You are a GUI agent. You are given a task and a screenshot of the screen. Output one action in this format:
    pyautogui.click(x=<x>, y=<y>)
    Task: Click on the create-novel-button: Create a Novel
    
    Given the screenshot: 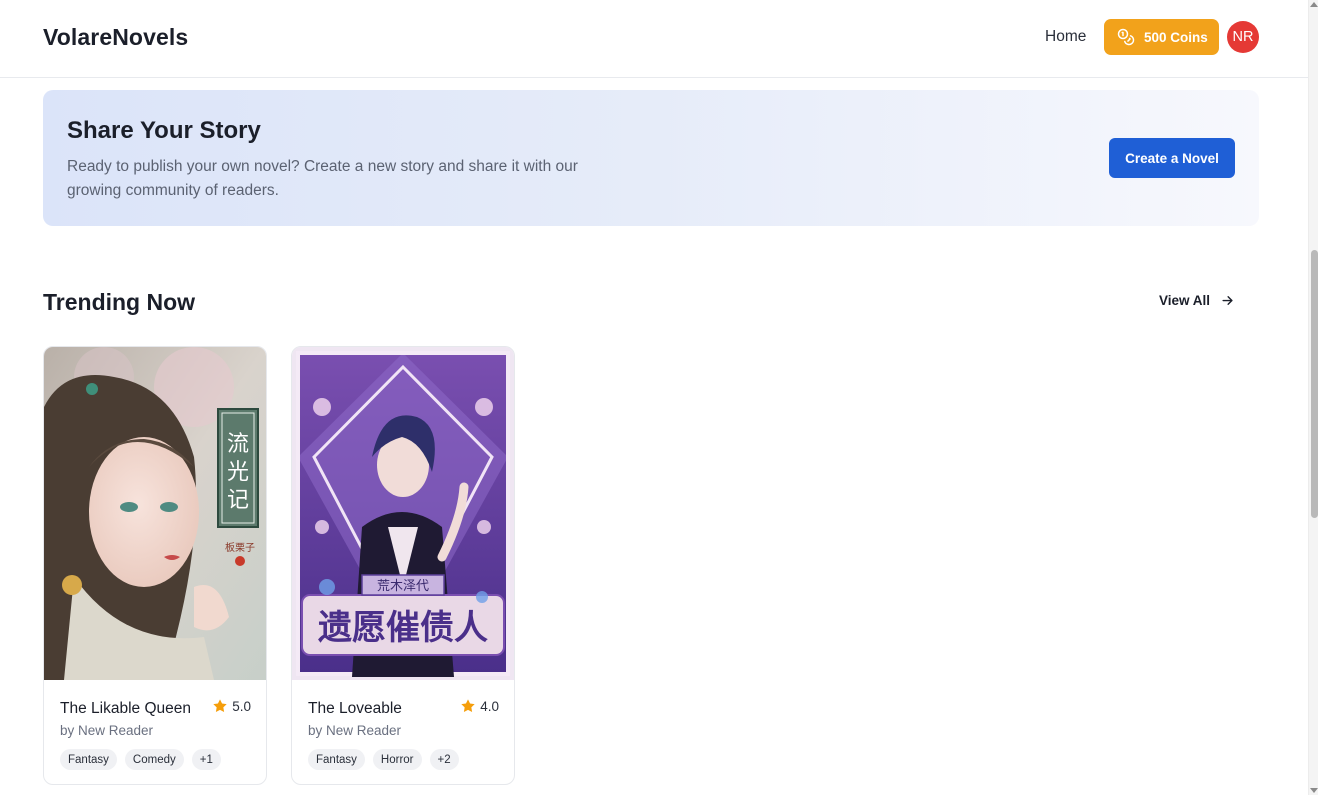 What is the action you would take?
    pyautogui.click(x=1172, y=158)
    